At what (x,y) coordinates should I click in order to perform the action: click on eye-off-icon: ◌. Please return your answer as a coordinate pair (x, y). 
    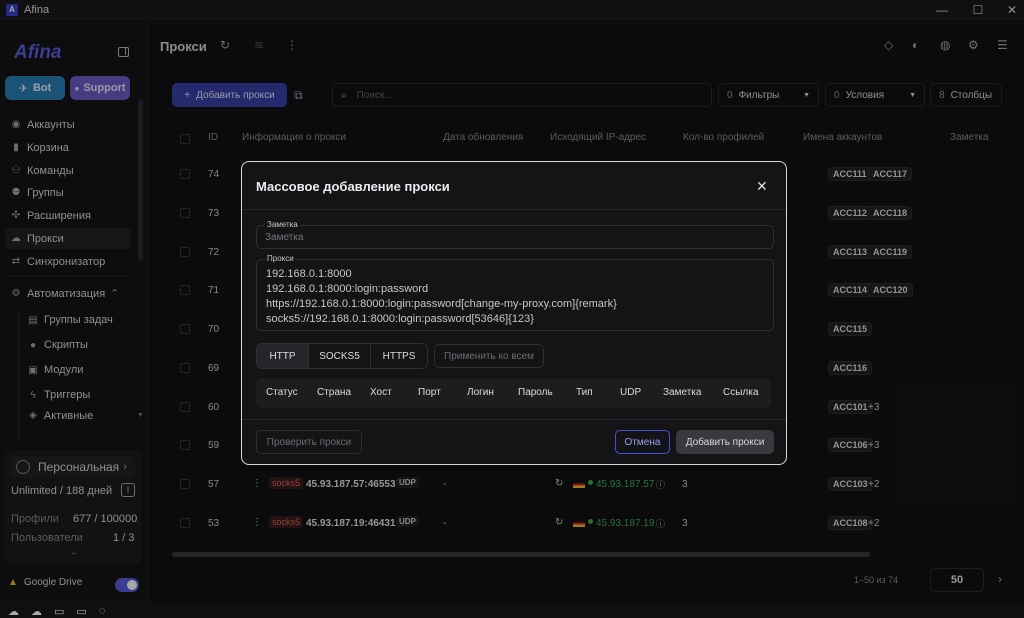
    Looking at the image, I should click on (102, 611).